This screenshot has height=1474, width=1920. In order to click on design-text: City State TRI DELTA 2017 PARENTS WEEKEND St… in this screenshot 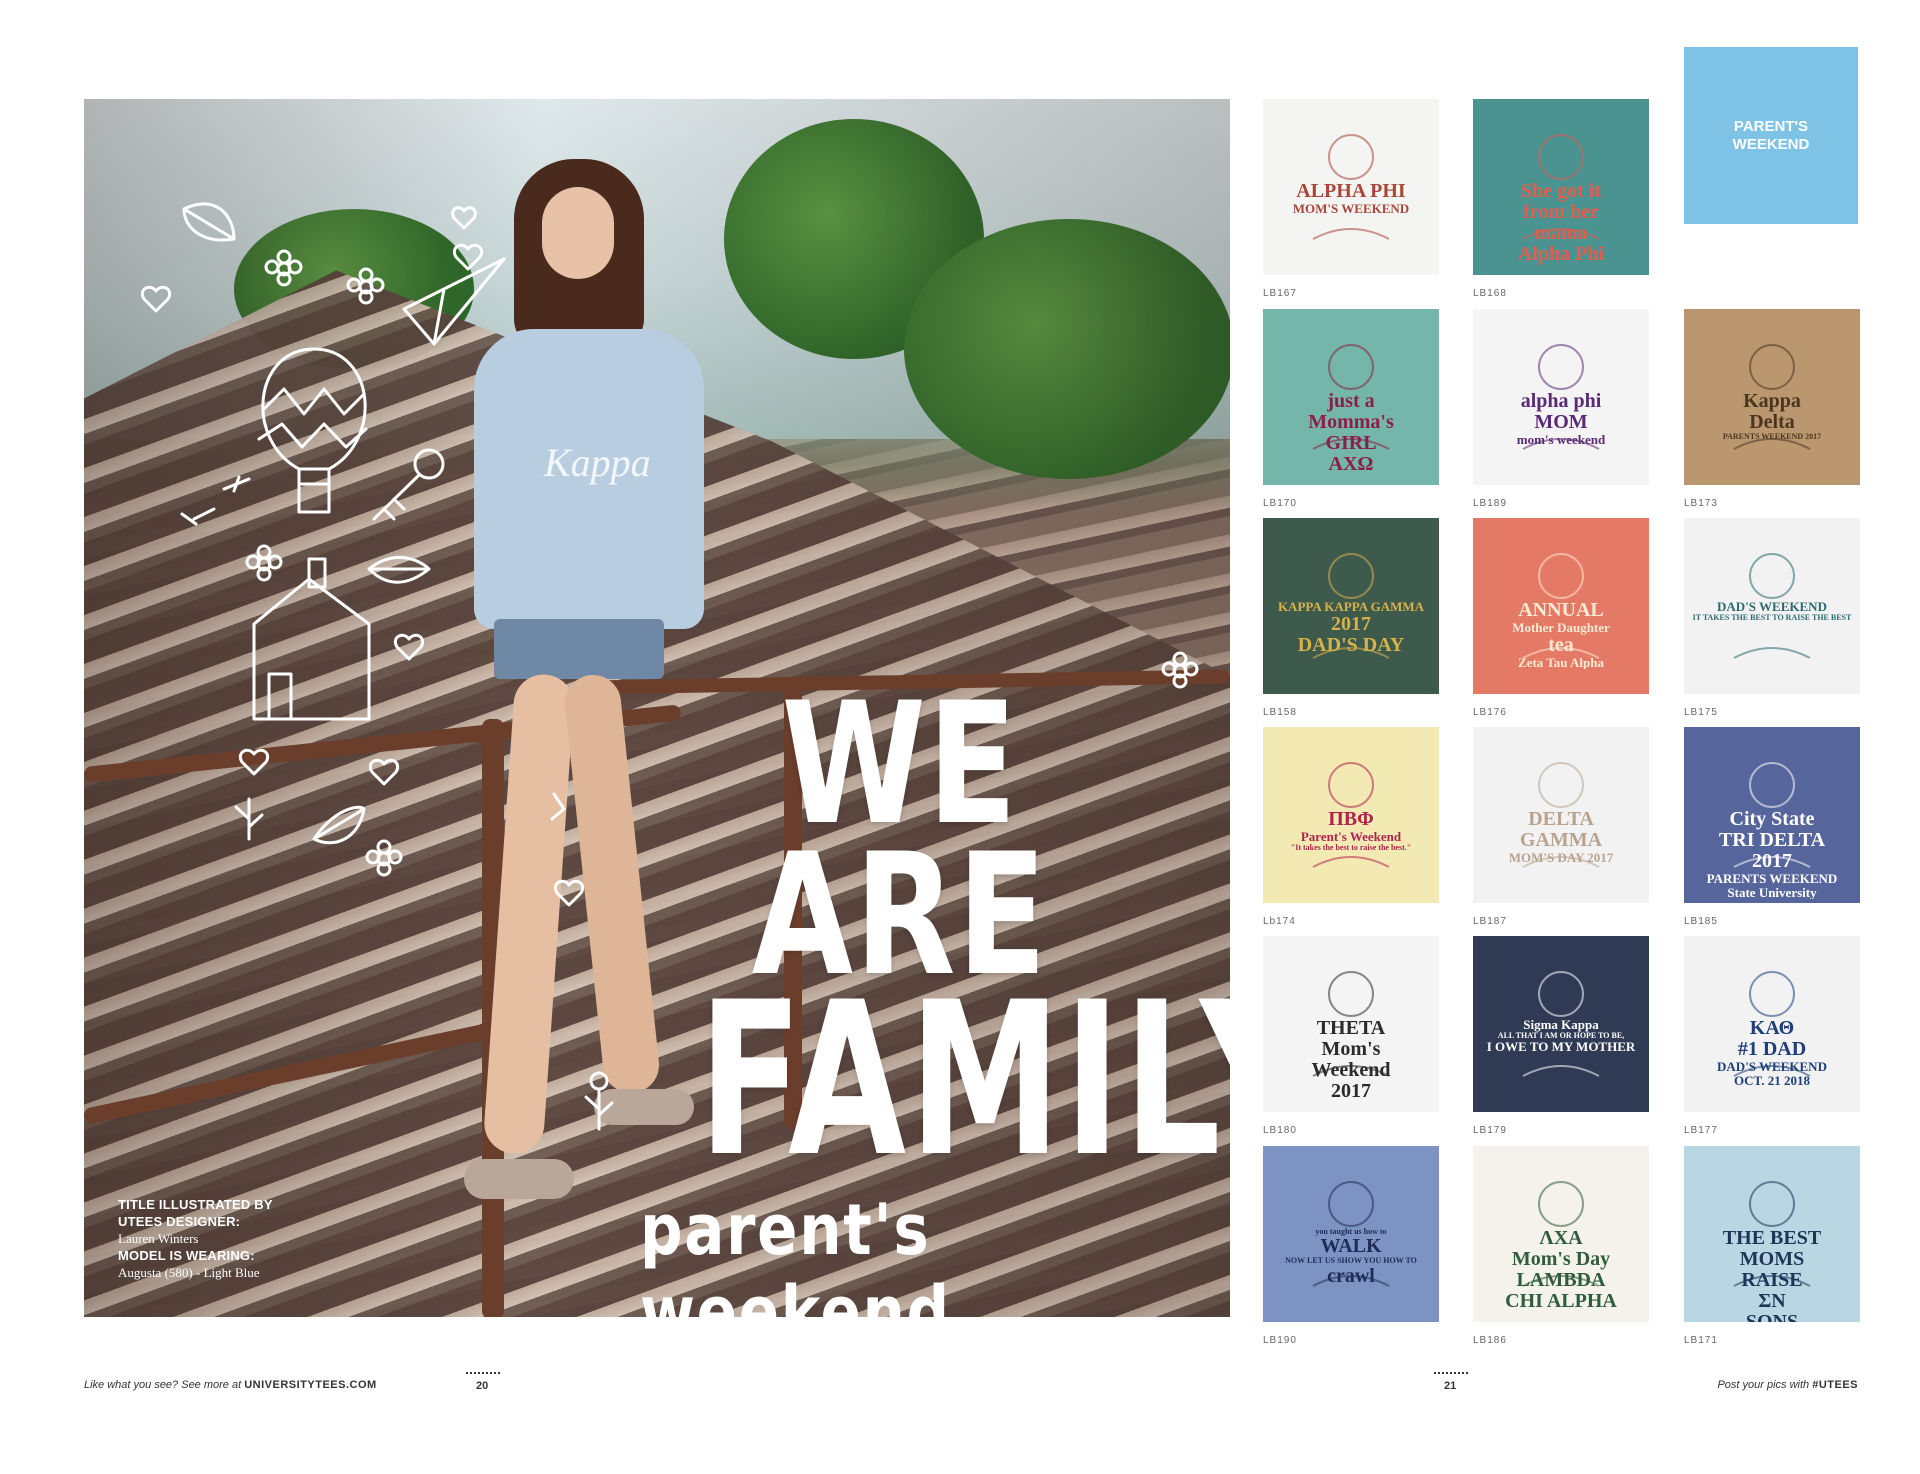, I will do `click(1772, 854)`.